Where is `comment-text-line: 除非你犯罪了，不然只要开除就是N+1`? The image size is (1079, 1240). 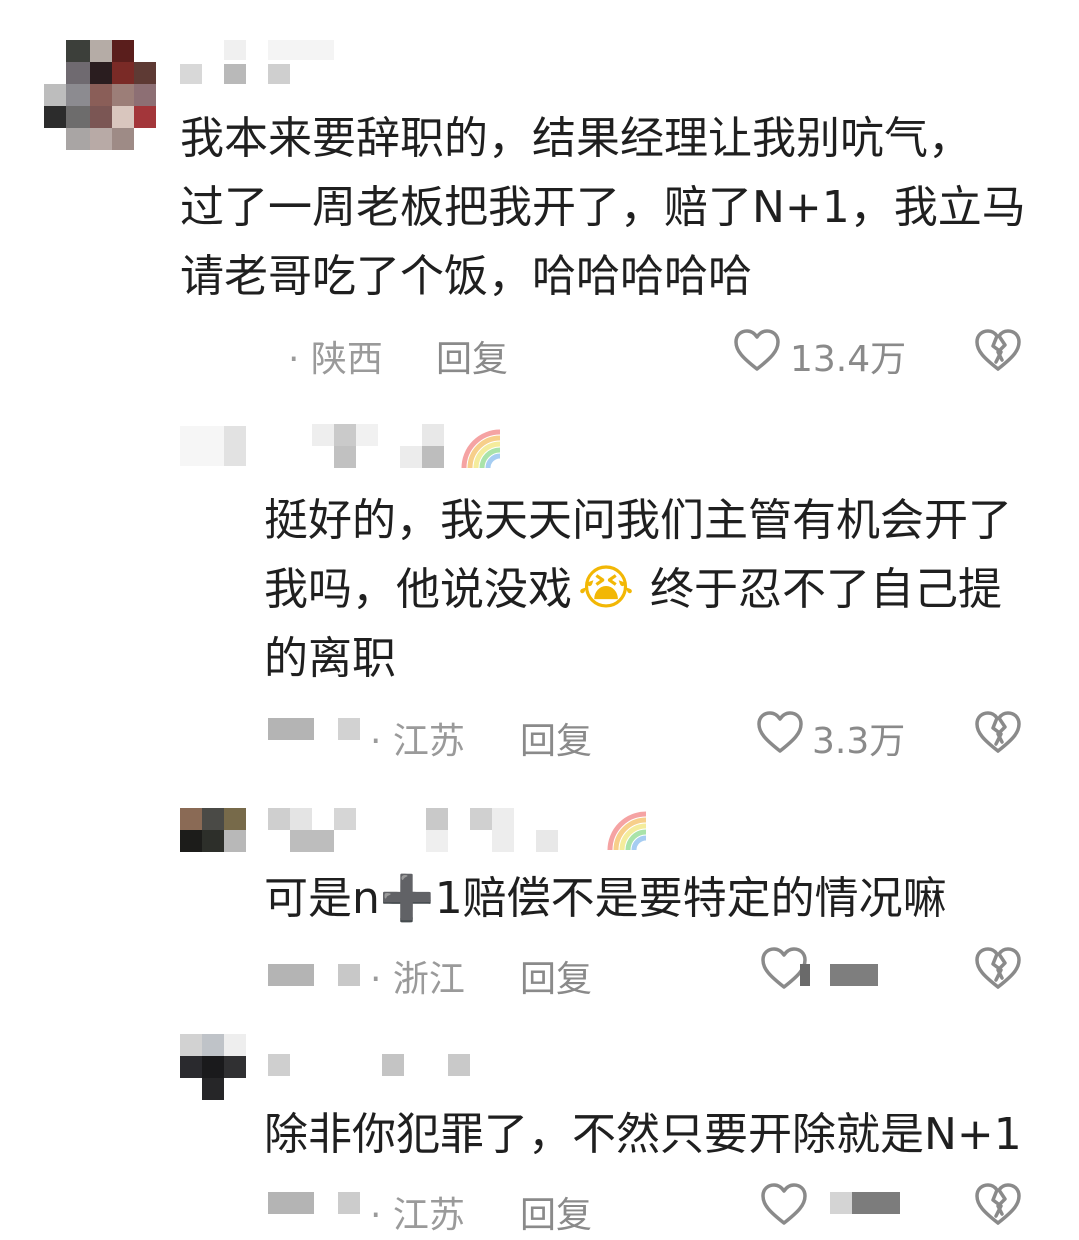 comment-text-line: 除非你犯罪了，不然只要开除就是N+1 is located at coordinates (643, 1134).